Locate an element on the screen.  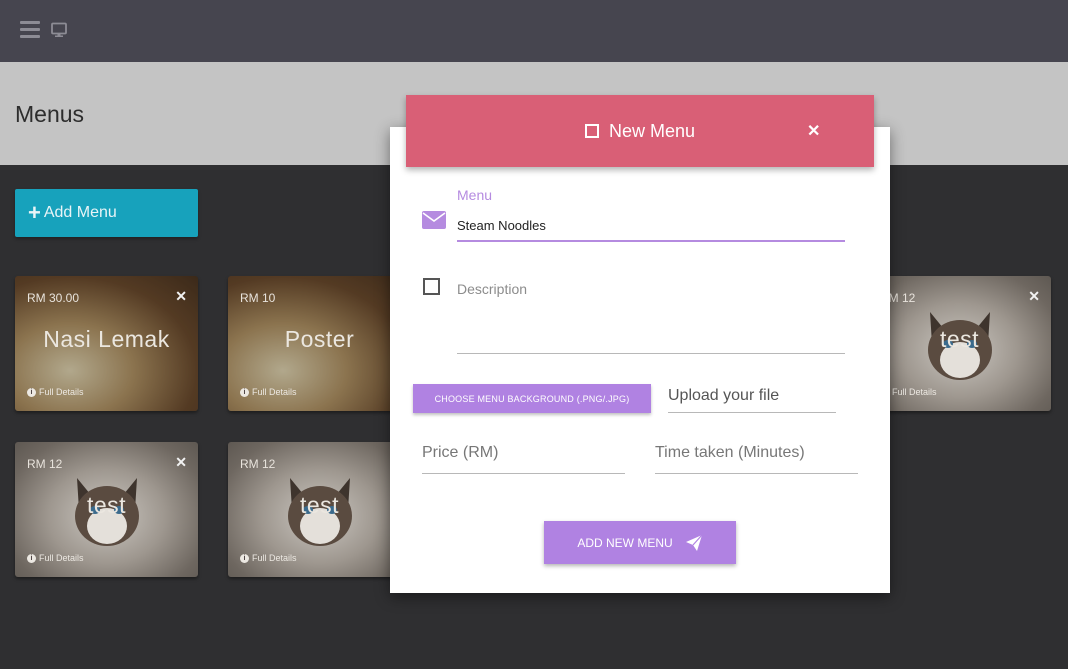
hamburger-icon is located at coordinates (30, 30).